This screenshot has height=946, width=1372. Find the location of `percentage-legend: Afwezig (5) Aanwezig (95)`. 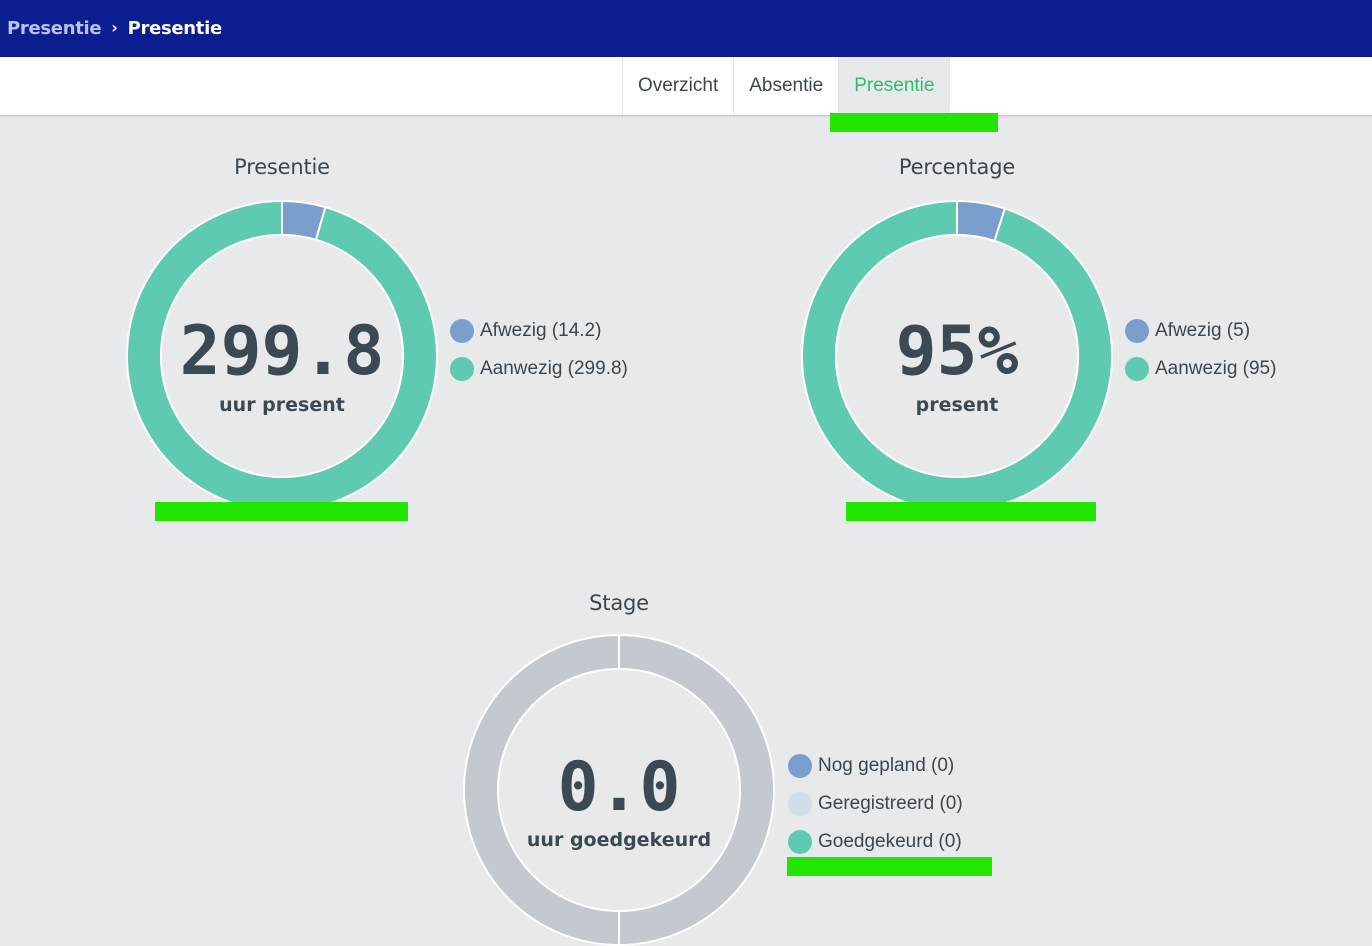

percentage-legend: Afwezig (5) Aanwezig (95) is located at coordinates (1200, 350).